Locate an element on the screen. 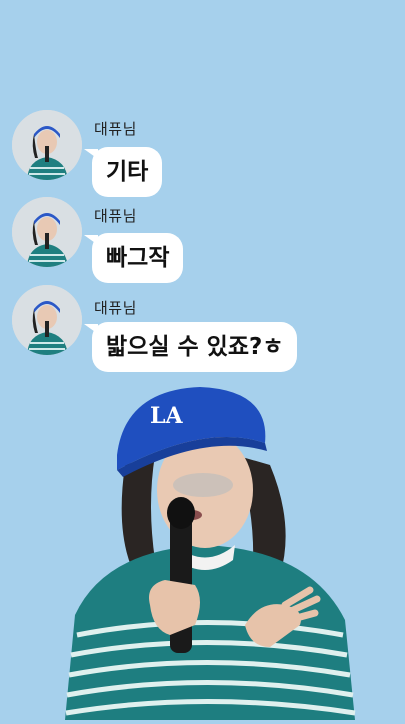 The width and height of the screenshot is (405, 724). message-bubble: 기타 is located at coordinates (123, 172).